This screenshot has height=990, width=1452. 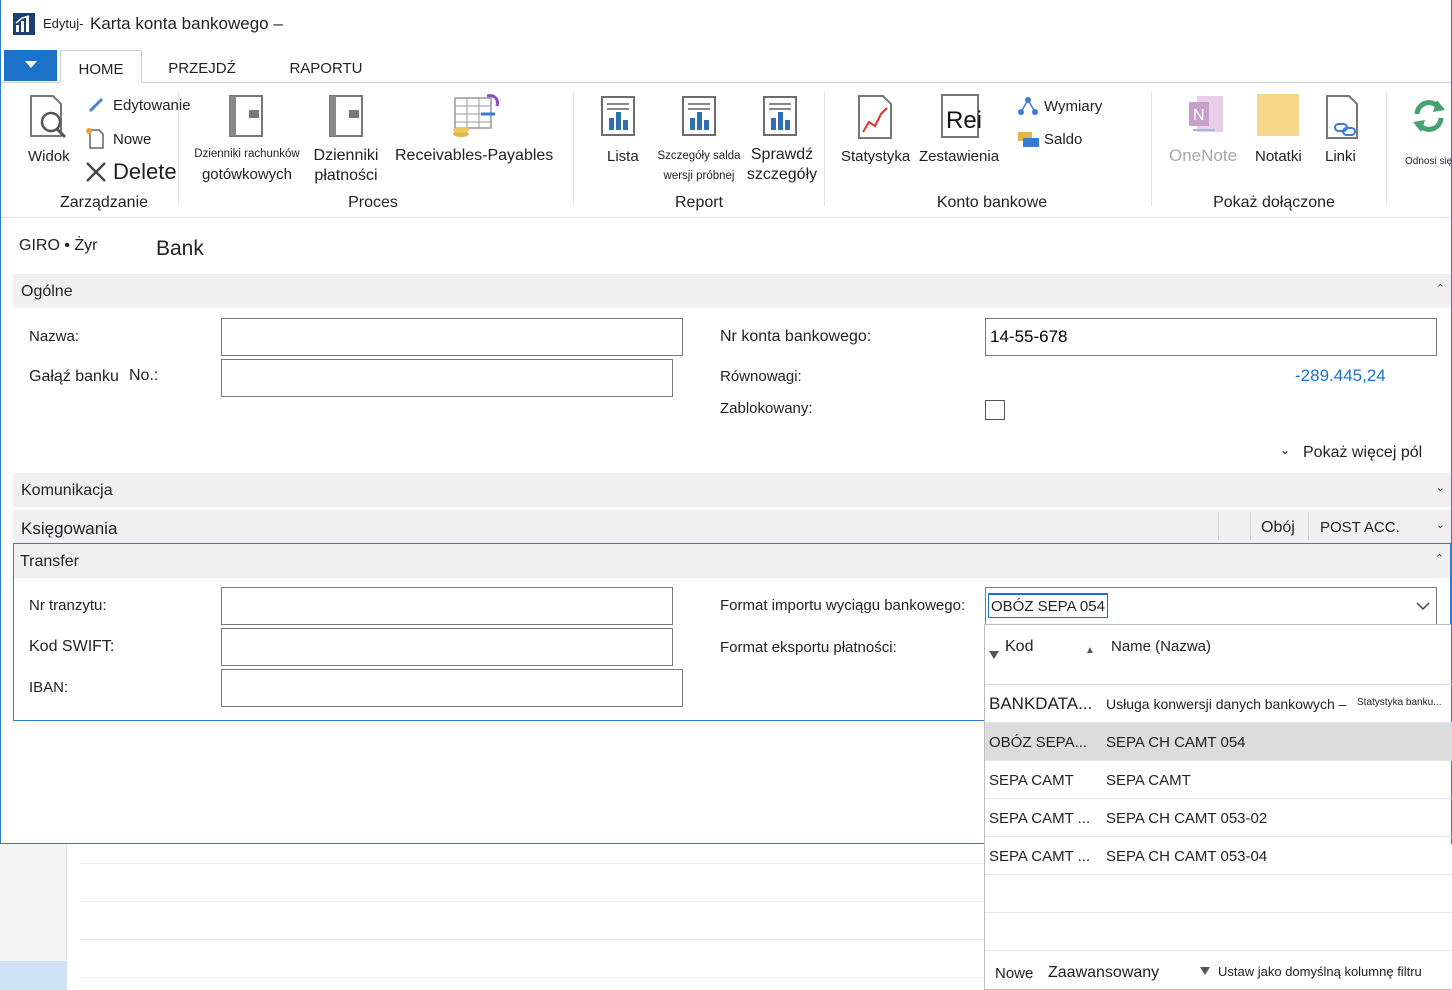 What do you see at coordinates (49, 687) in the screenshot?
I see `iban-label: IBAN:` at bounding box center [49, 687].